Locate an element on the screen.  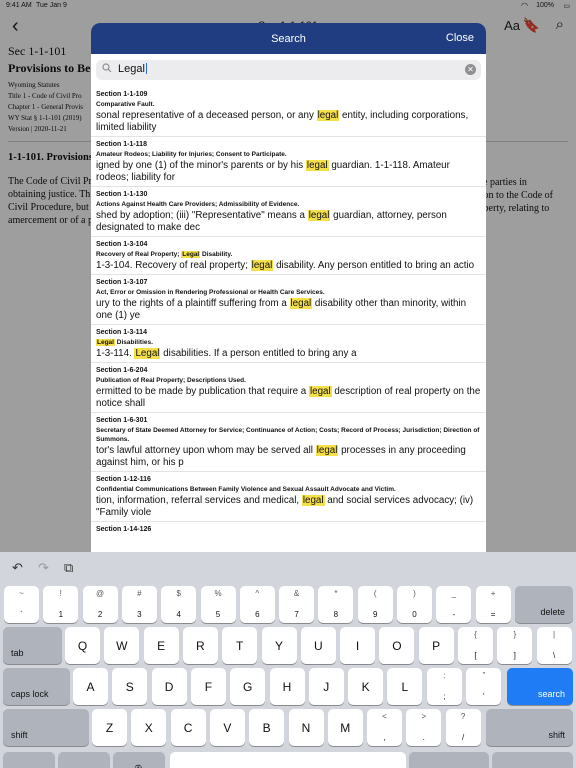
search-icon: ⌕ is located at coordinates (560, 24).